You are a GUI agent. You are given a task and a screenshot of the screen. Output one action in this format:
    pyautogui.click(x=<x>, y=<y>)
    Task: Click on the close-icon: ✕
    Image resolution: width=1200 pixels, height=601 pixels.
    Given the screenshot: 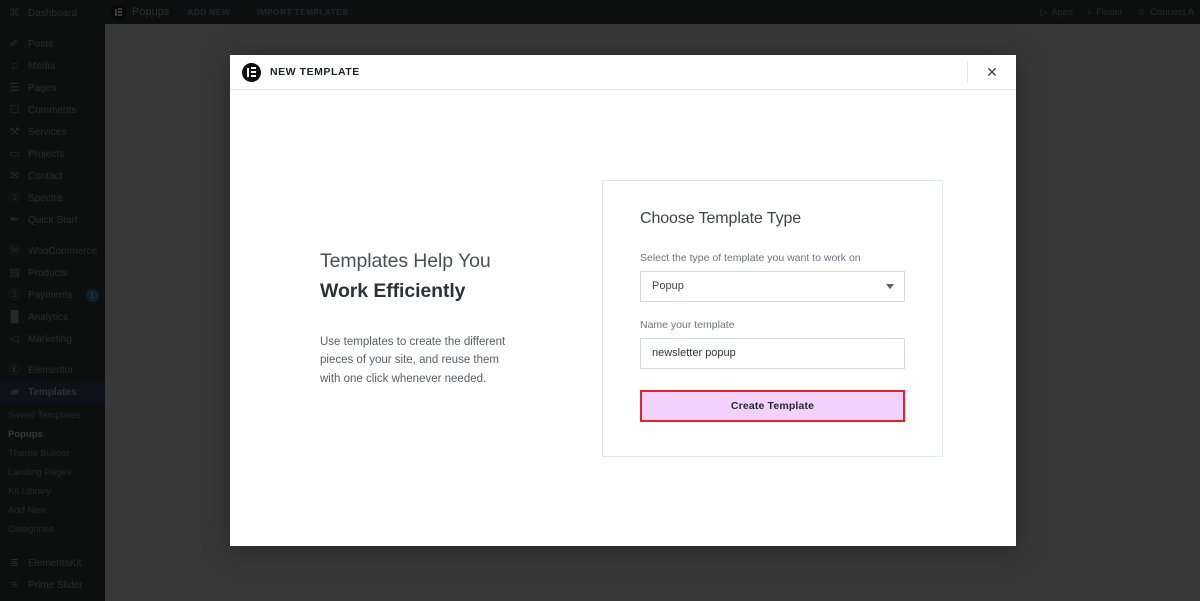 What is the action you would take?
    pyautogui.click(x=992, y=72)
    